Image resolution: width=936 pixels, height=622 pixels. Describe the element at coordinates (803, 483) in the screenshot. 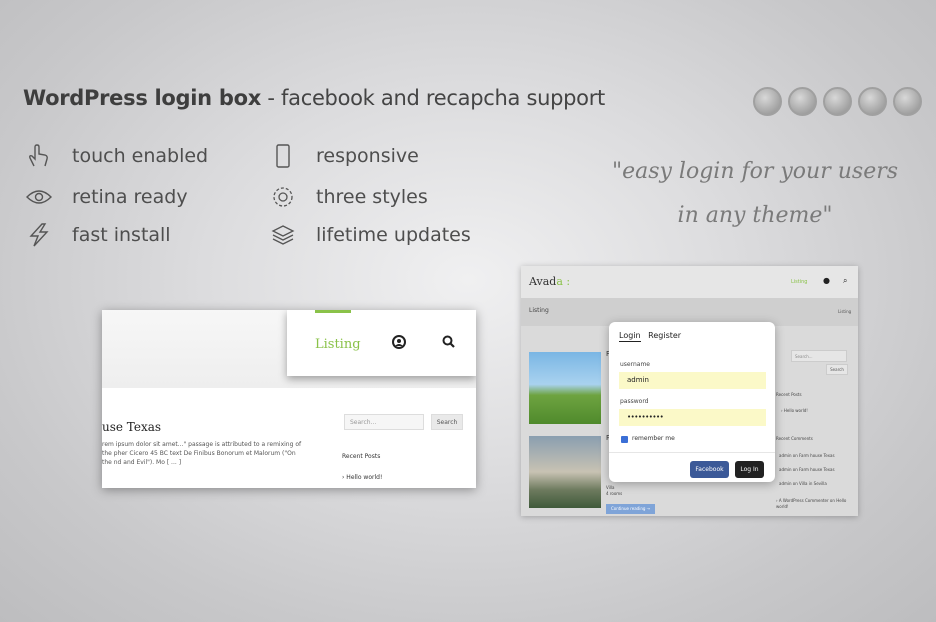

I see `comment-link: admin on Villa in Sevilla` at that location.